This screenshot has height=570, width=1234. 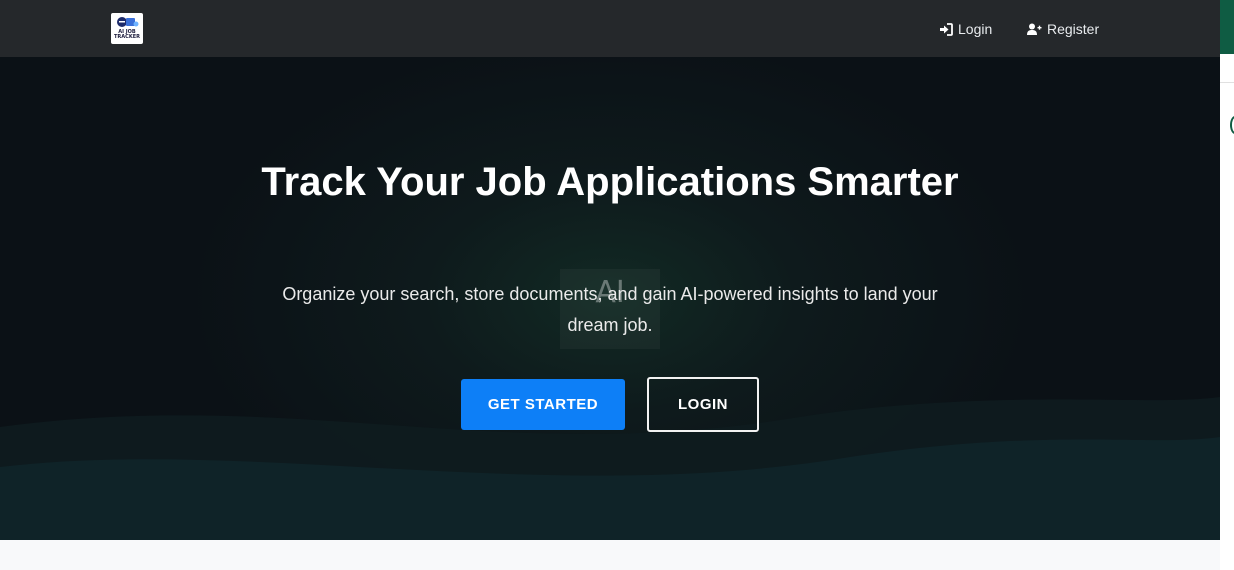 What do you see at coordinates (610, 182) in the screenshot?
I see `hero-title: Track Your Job Applications Smarter` at bounding box center [610, 182].